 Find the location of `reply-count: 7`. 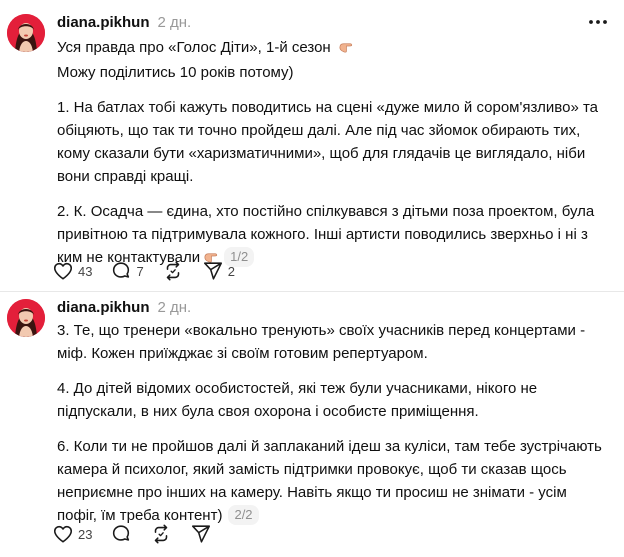

reply-count: 7 is located at coordinates (140, 271).